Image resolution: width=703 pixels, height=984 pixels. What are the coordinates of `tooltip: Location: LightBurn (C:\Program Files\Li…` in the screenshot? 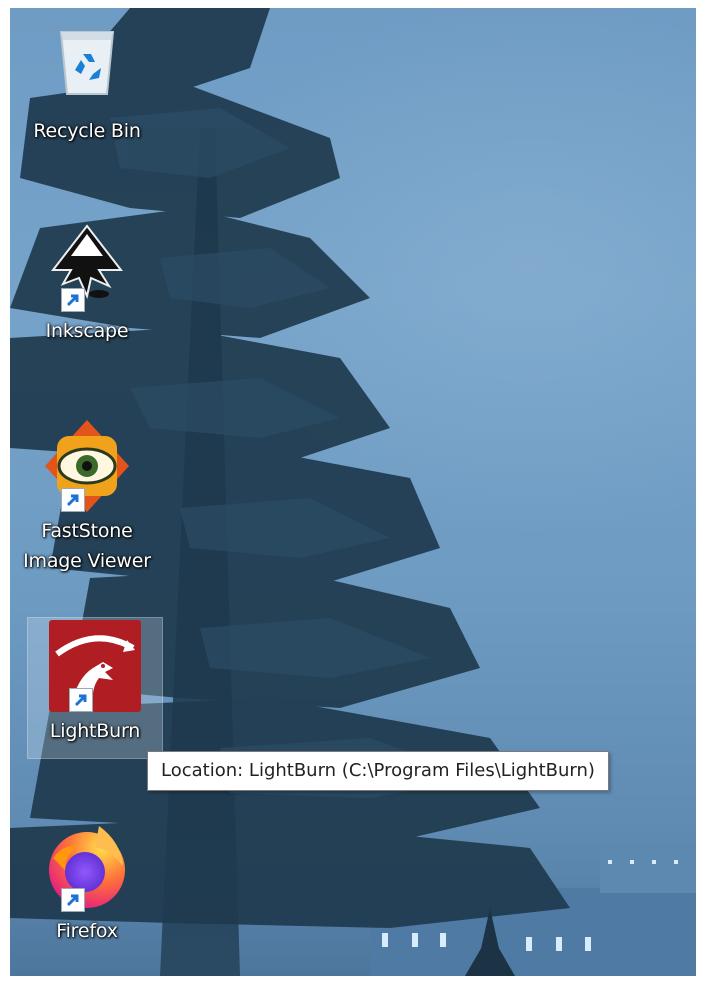 It's located at (378, 771).